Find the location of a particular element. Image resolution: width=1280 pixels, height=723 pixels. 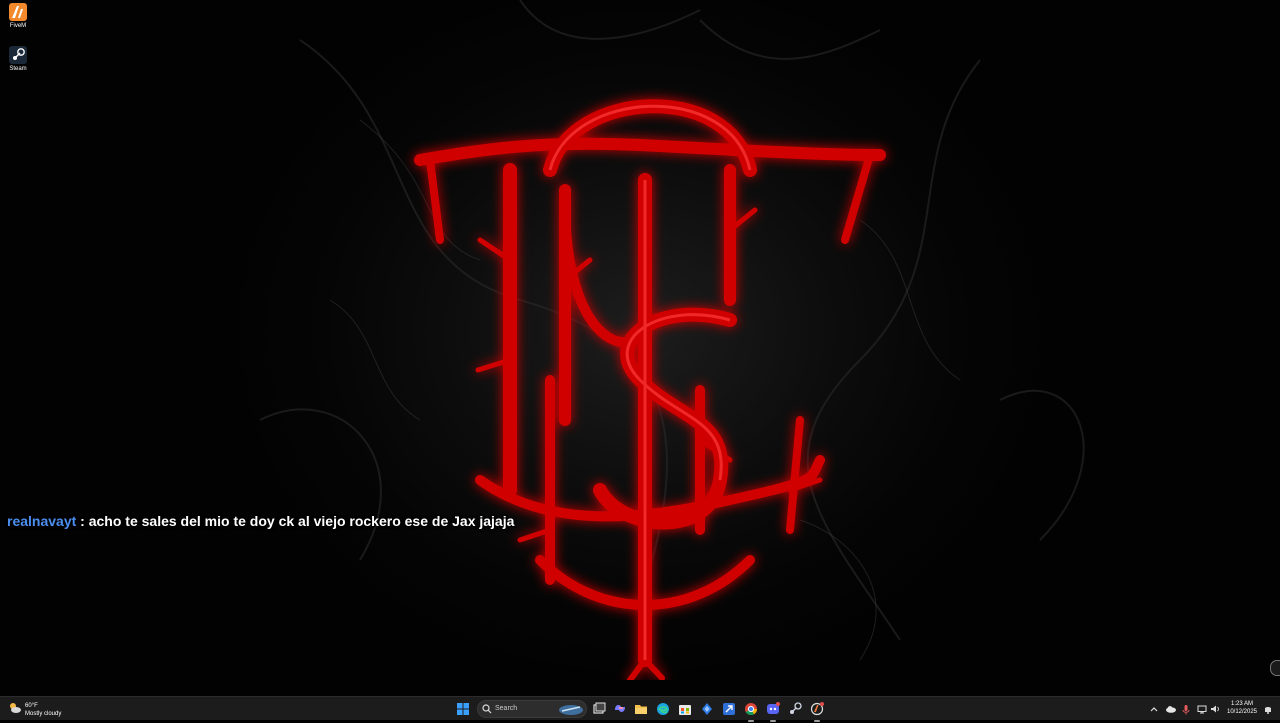

edge-button is located at coordinates (663, 709).